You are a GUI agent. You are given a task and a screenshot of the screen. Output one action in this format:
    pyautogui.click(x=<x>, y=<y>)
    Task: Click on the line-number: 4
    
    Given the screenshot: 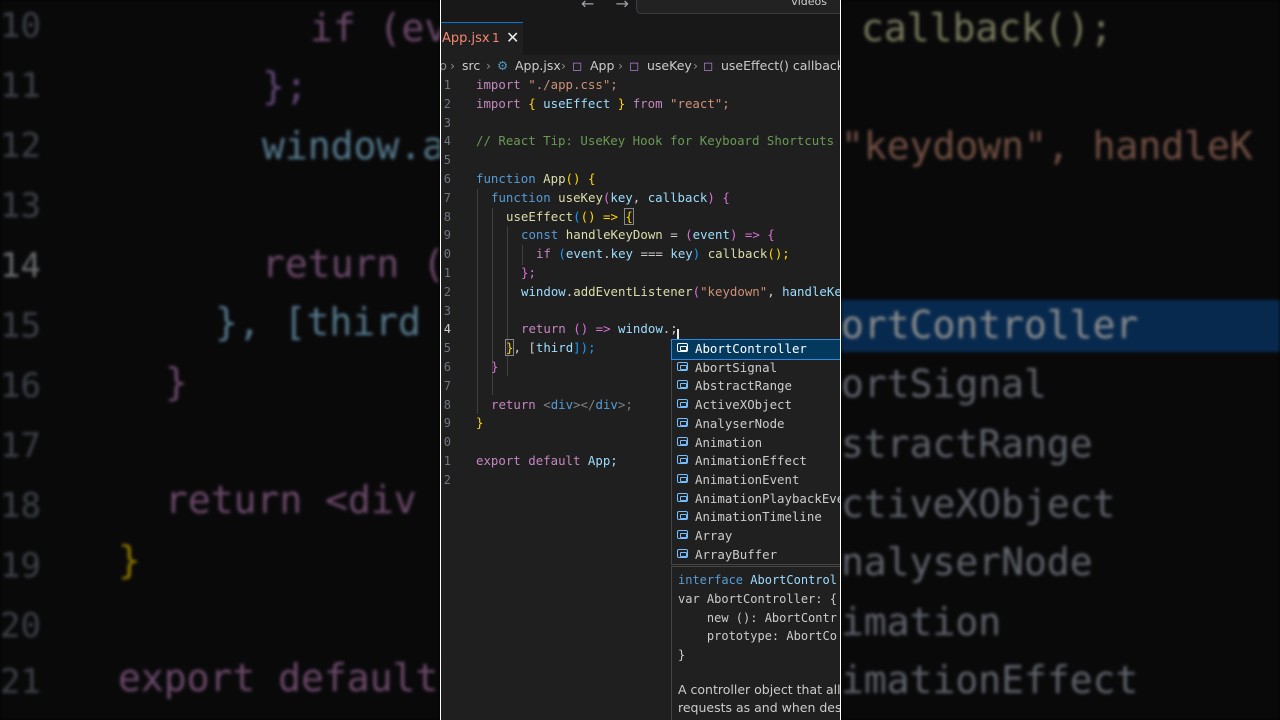 What is the action you would take?
    pyautogui.click(x=447, y=141)
    